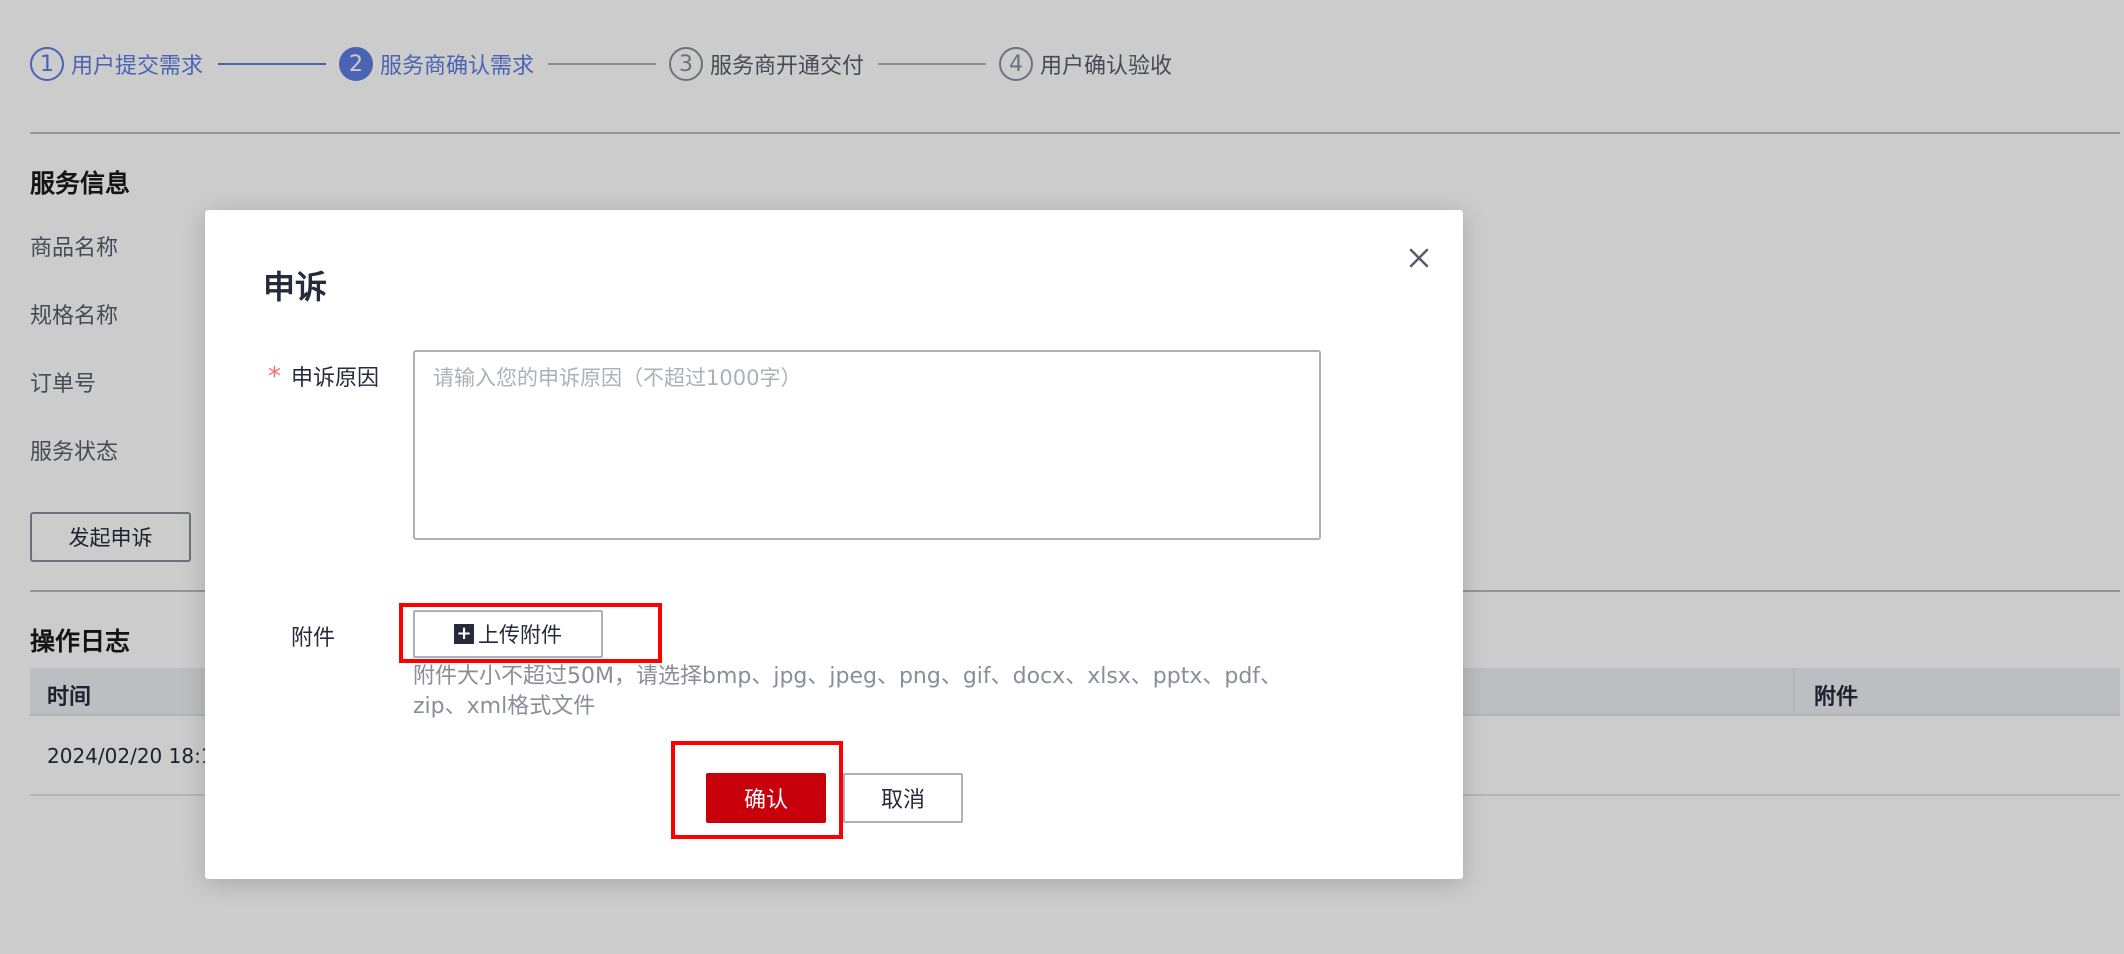  Describe the element at coordinates (867, 445) in the screenshot. I see `appeal-reason-input` at that location.